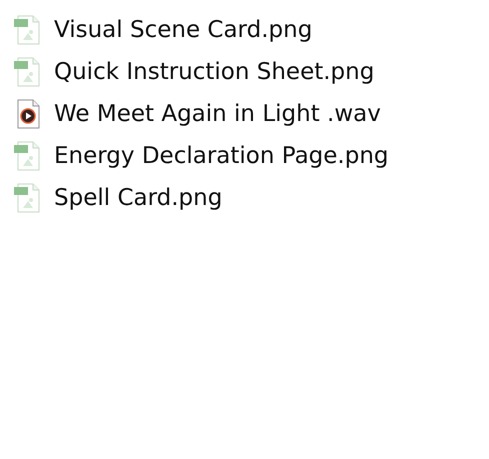 This screenshot has height=459, width=489. Describe the element at coordinates (183, 30) in the screenshot. I see `file-name: Visual Scene Card.png` at that location.